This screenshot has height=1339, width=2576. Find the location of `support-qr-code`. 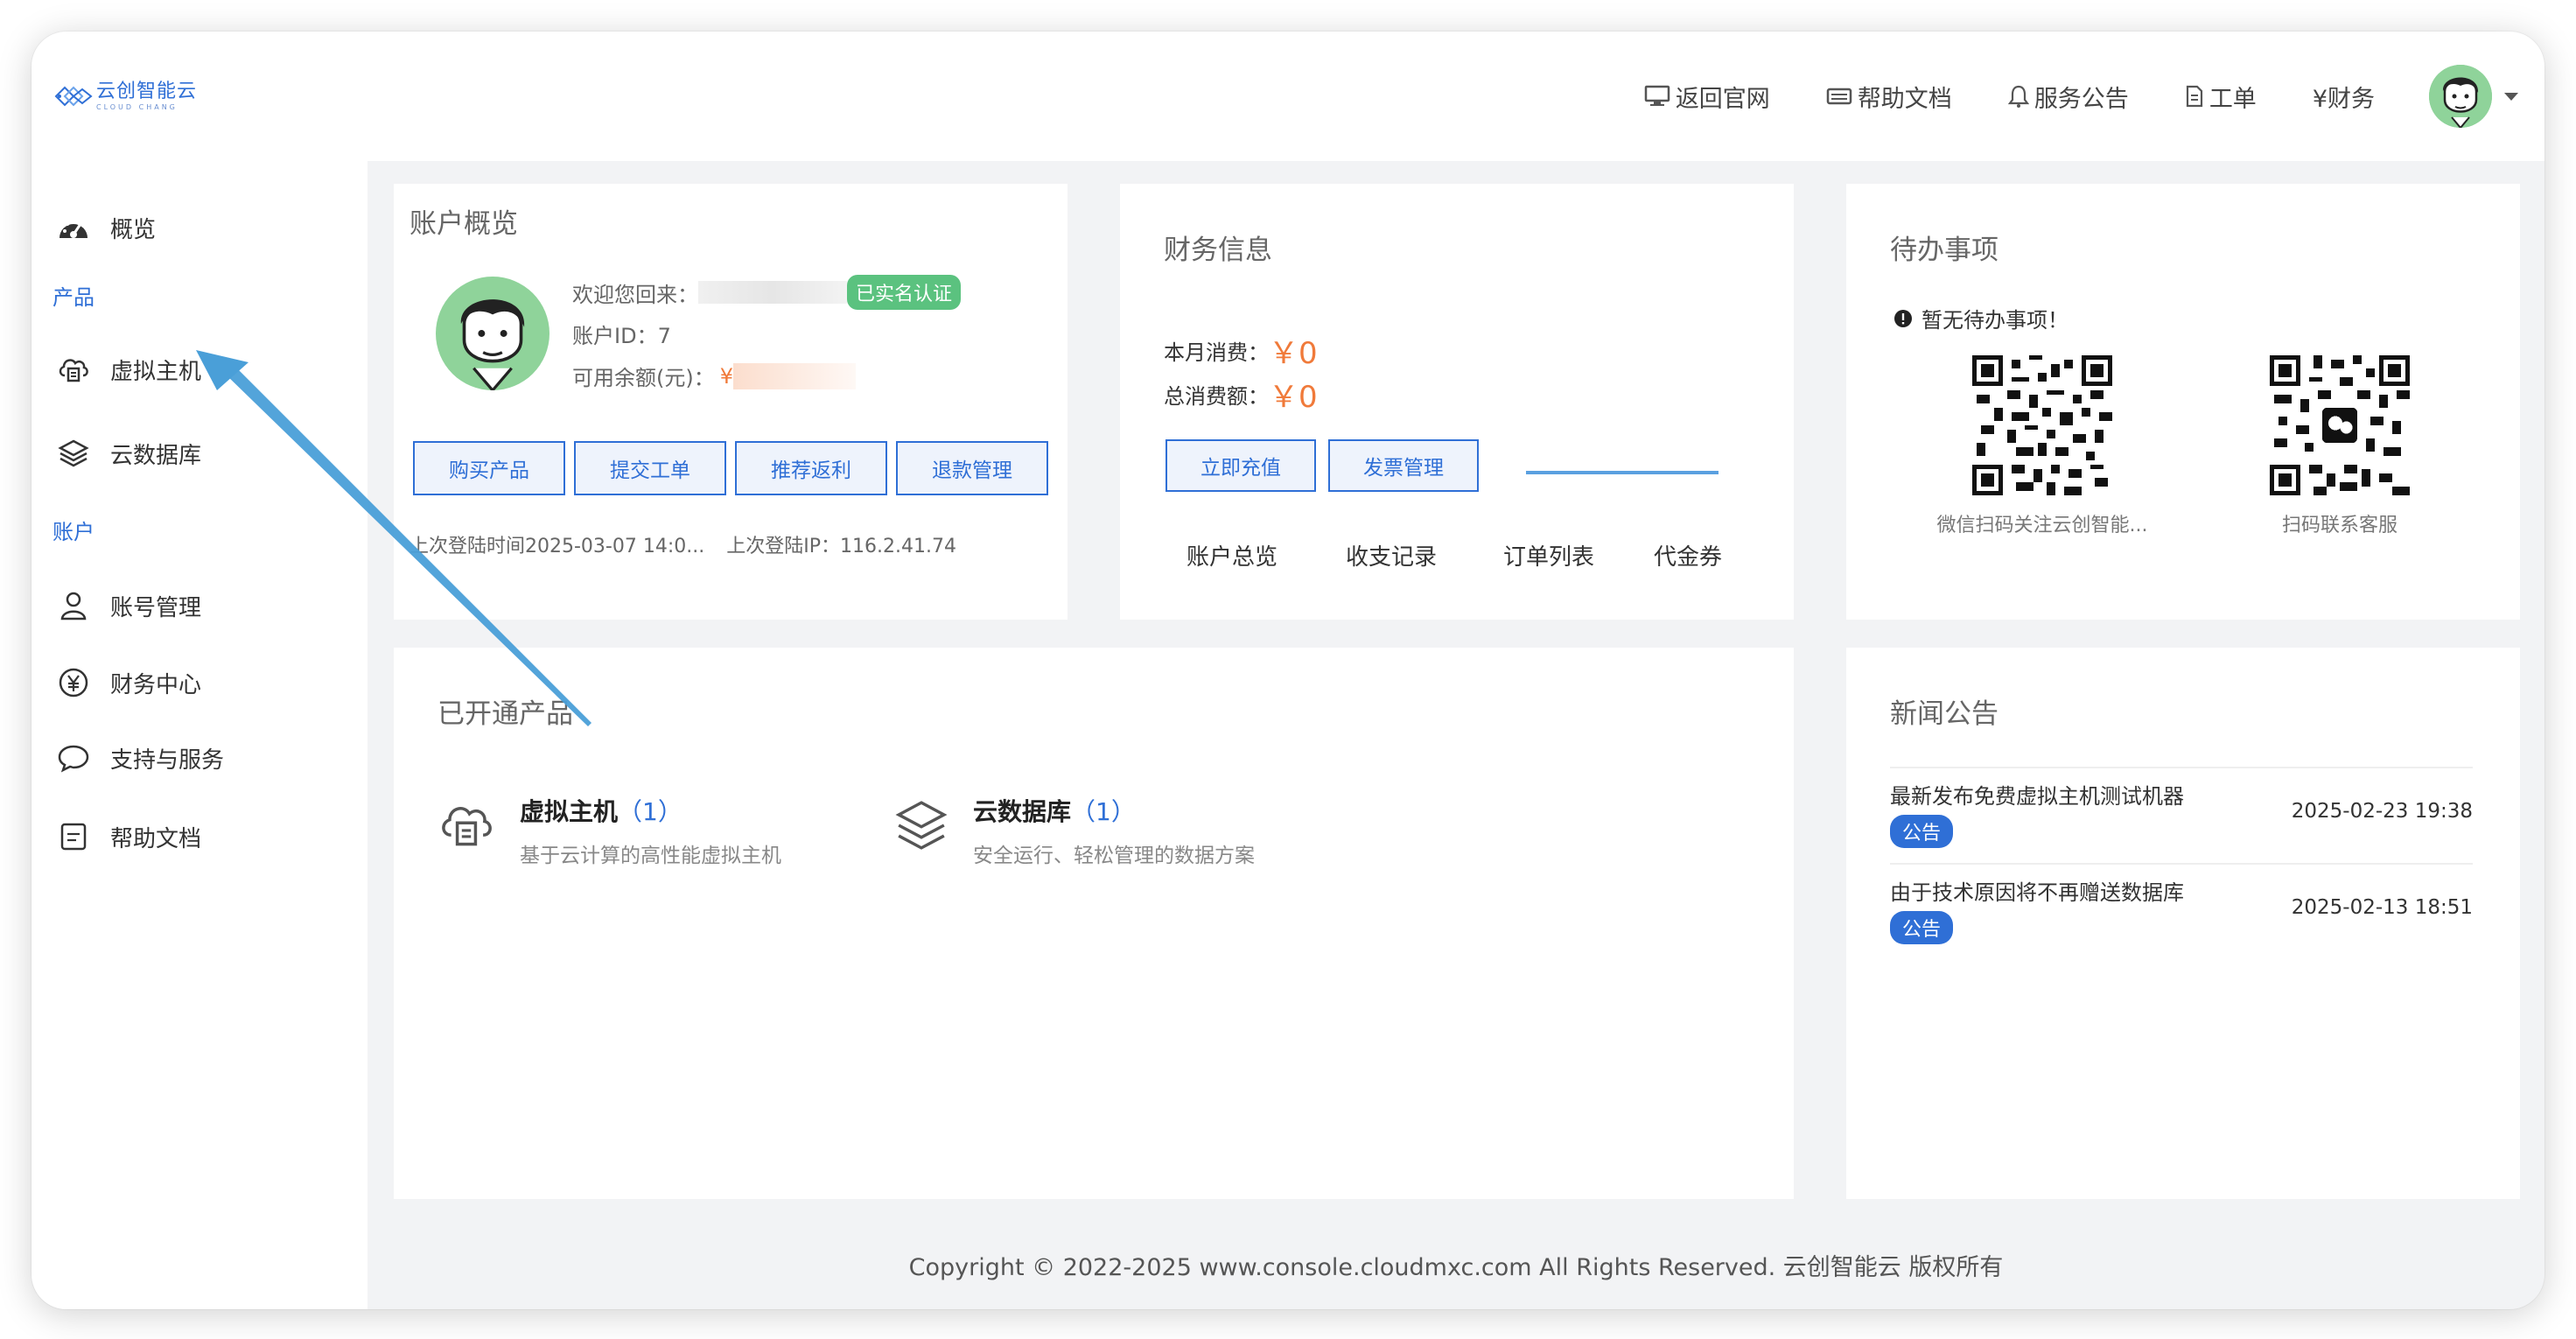

support-qr-code is located at coordinates (2340, 425).